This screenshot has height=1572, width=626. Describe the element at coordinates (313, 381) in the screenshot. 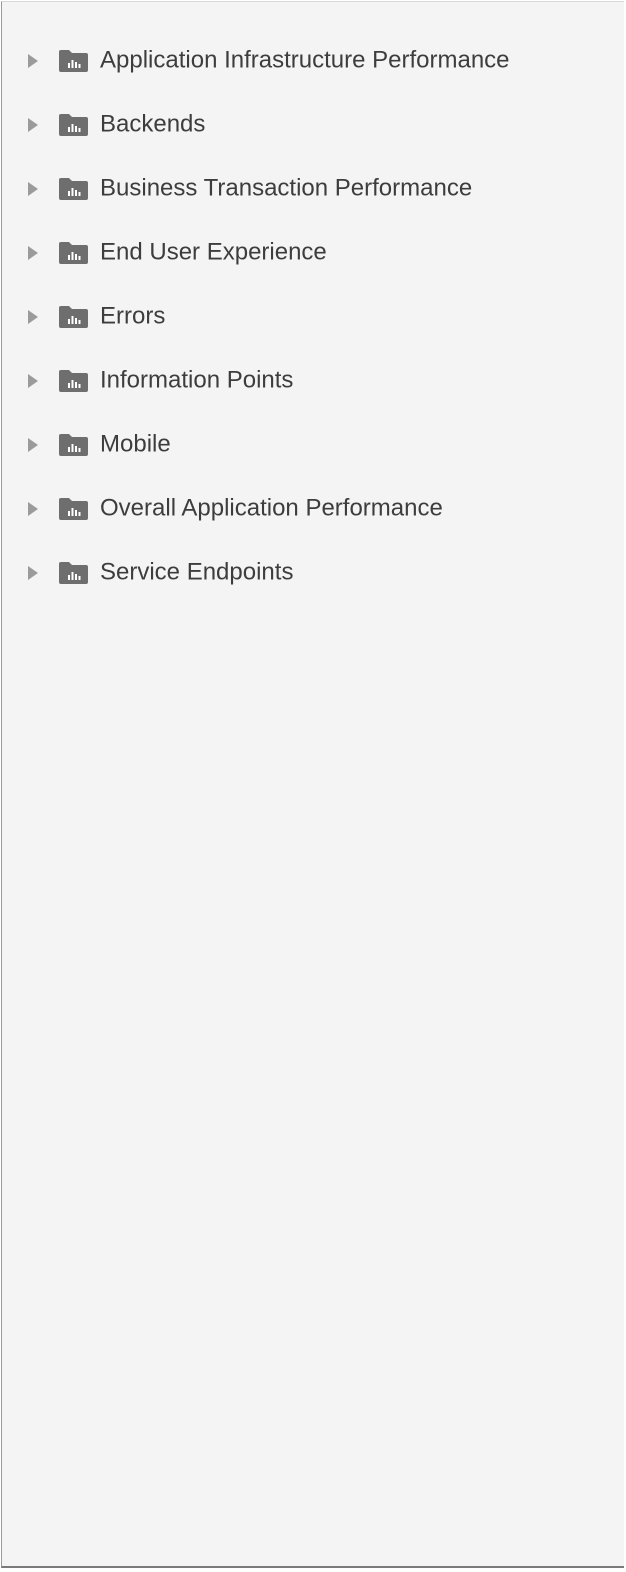

I see `tree-item-information-points: Information Points` at that location.